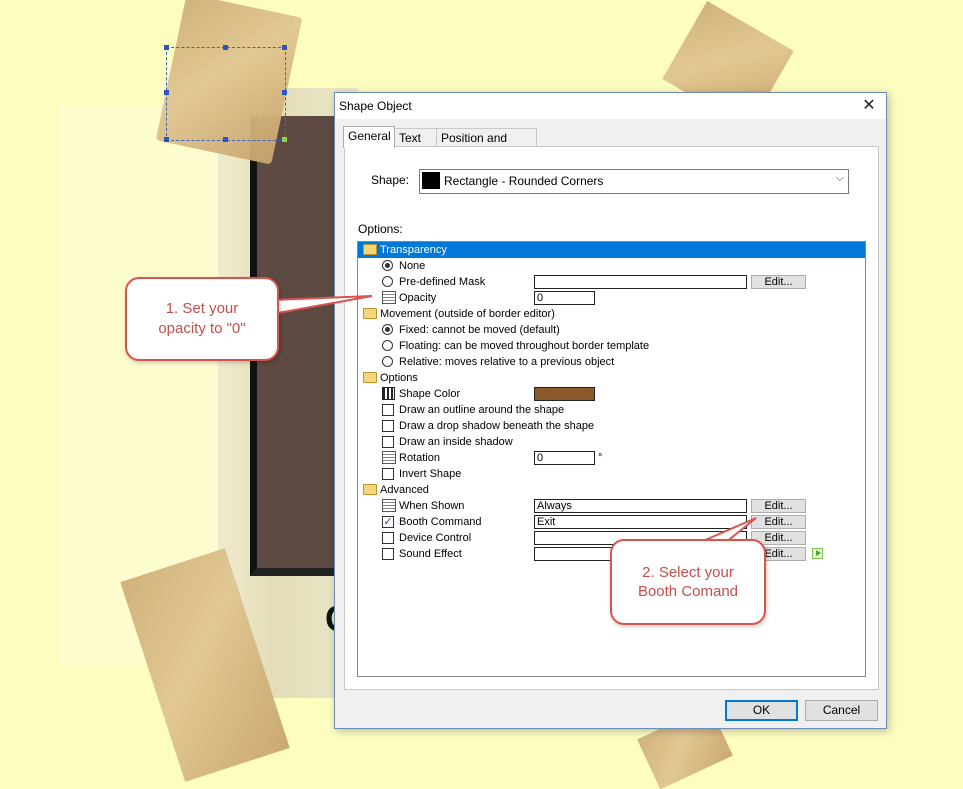 This screenshot has width=963, height=789. Describe the element at coordinates (412, 266) in the screenshot. I see `option-label: None` at that location.